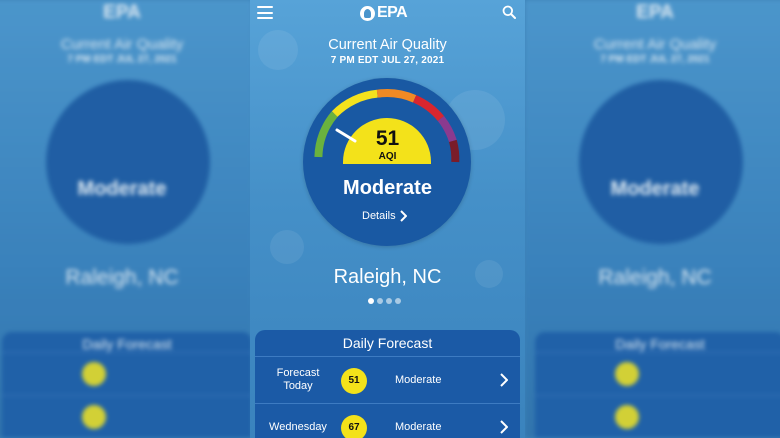 The image size is (780, 438). What do you see at coordinates (265, 12) in the screenshot?
I see `menu-icon` at bounding box center [265, 12].